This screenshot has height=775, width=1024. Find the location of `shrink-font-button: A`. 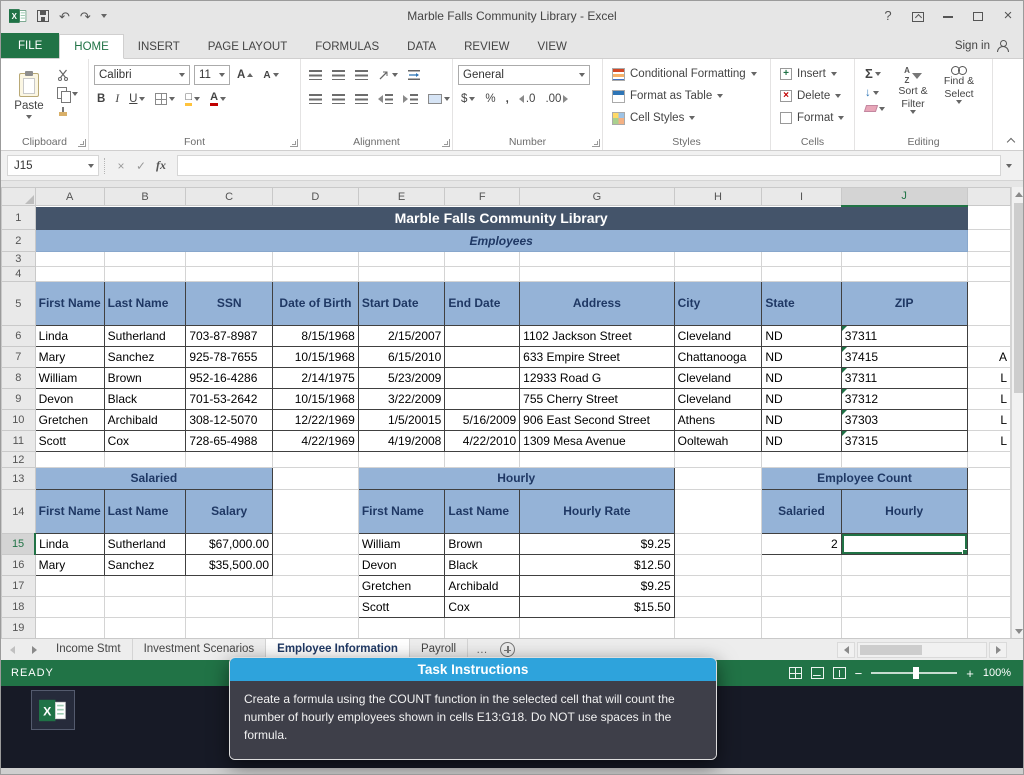

shrink-font-button: A is located at coordinates (270, 75).